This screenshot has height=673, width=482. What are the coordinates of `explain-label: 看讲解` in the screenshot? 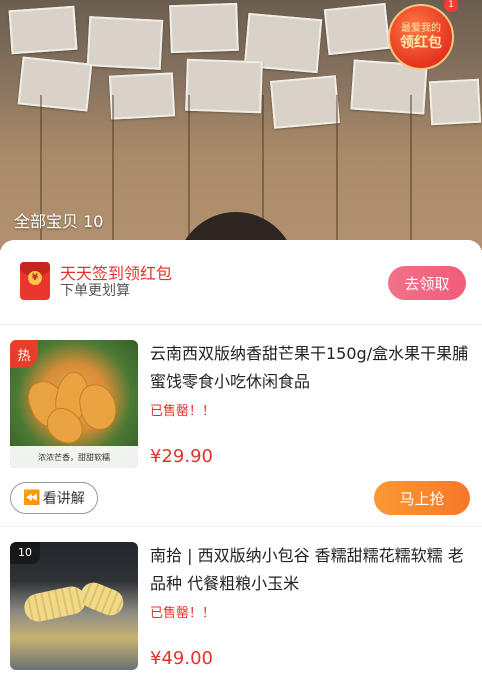 It's located at (63, 499).